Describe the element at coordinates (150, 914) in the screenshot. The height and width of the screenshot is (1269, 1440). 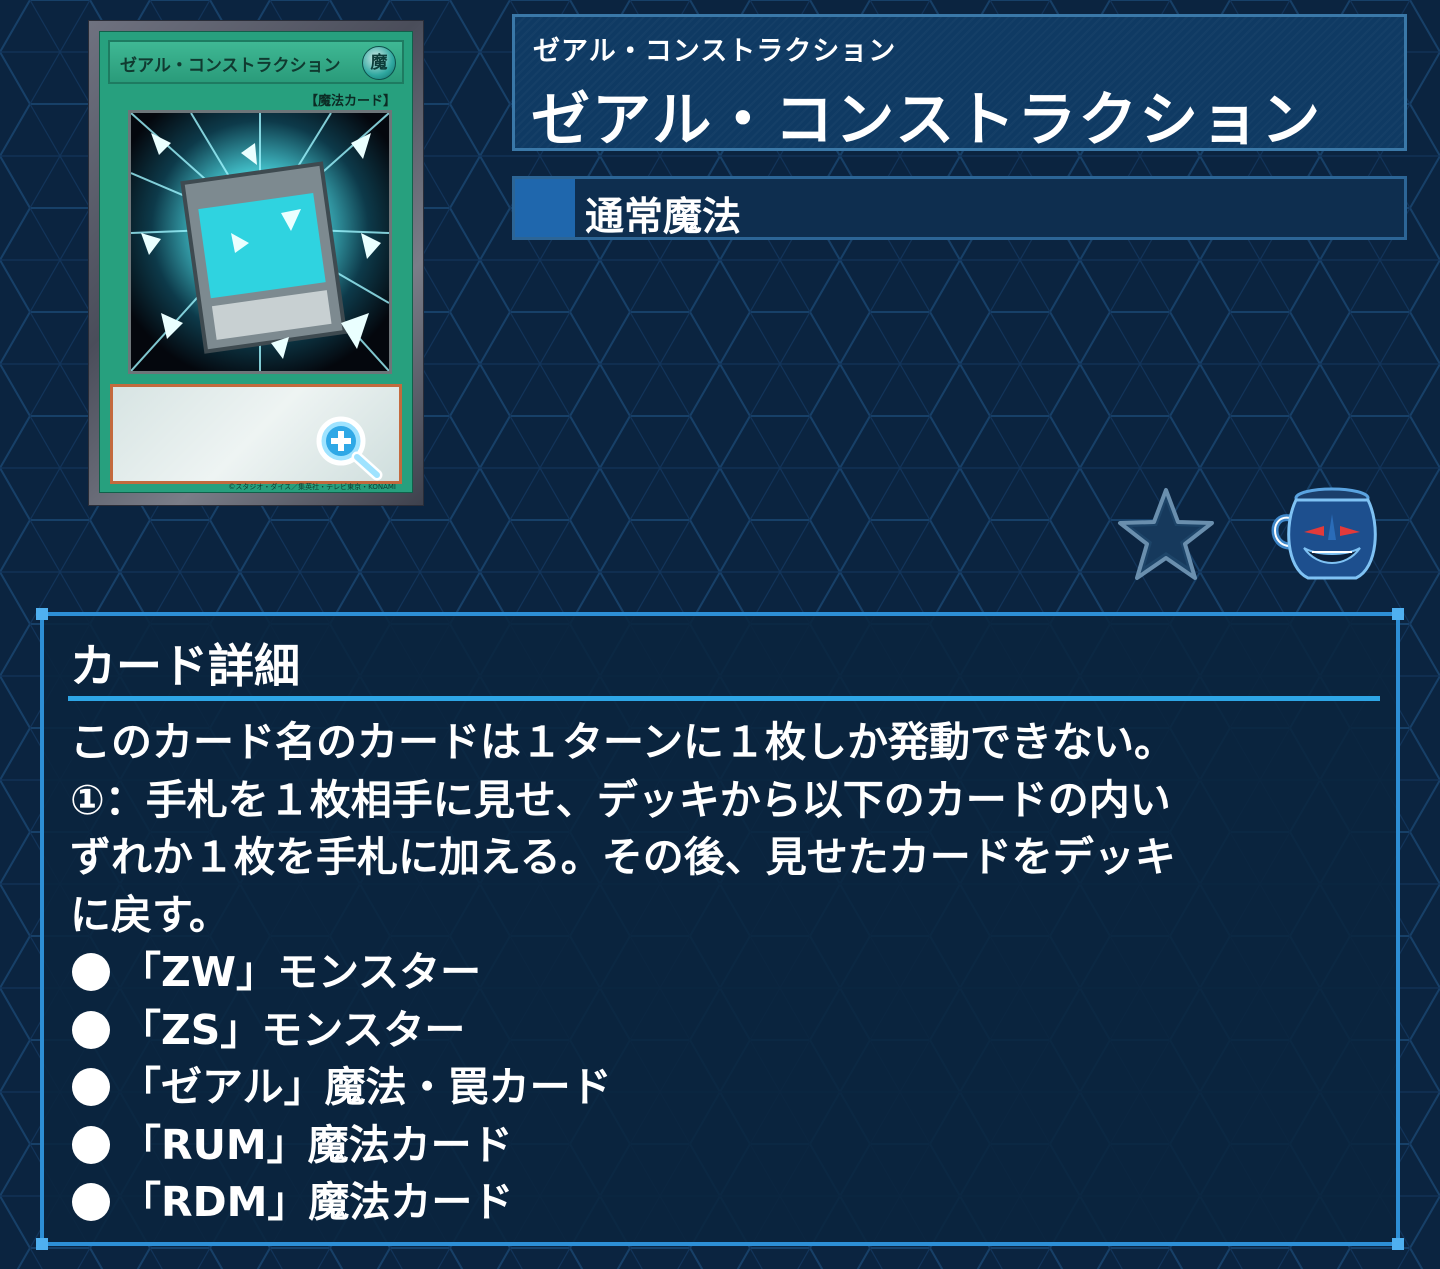
I see `effect-line: に戻す。` at that location.